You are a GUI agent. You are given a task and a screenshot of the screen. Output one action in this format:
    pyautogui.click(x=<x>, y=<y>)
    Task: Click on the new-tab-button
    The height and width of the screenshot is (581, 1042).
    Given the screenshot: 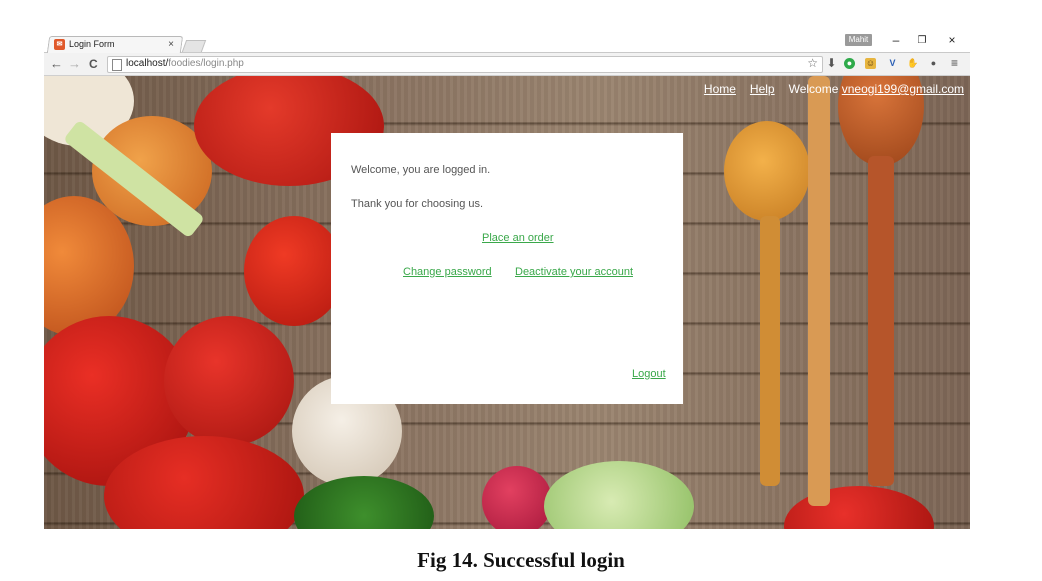 What is the action you would take?
    pyautogui.click(x=194, y=46)
    